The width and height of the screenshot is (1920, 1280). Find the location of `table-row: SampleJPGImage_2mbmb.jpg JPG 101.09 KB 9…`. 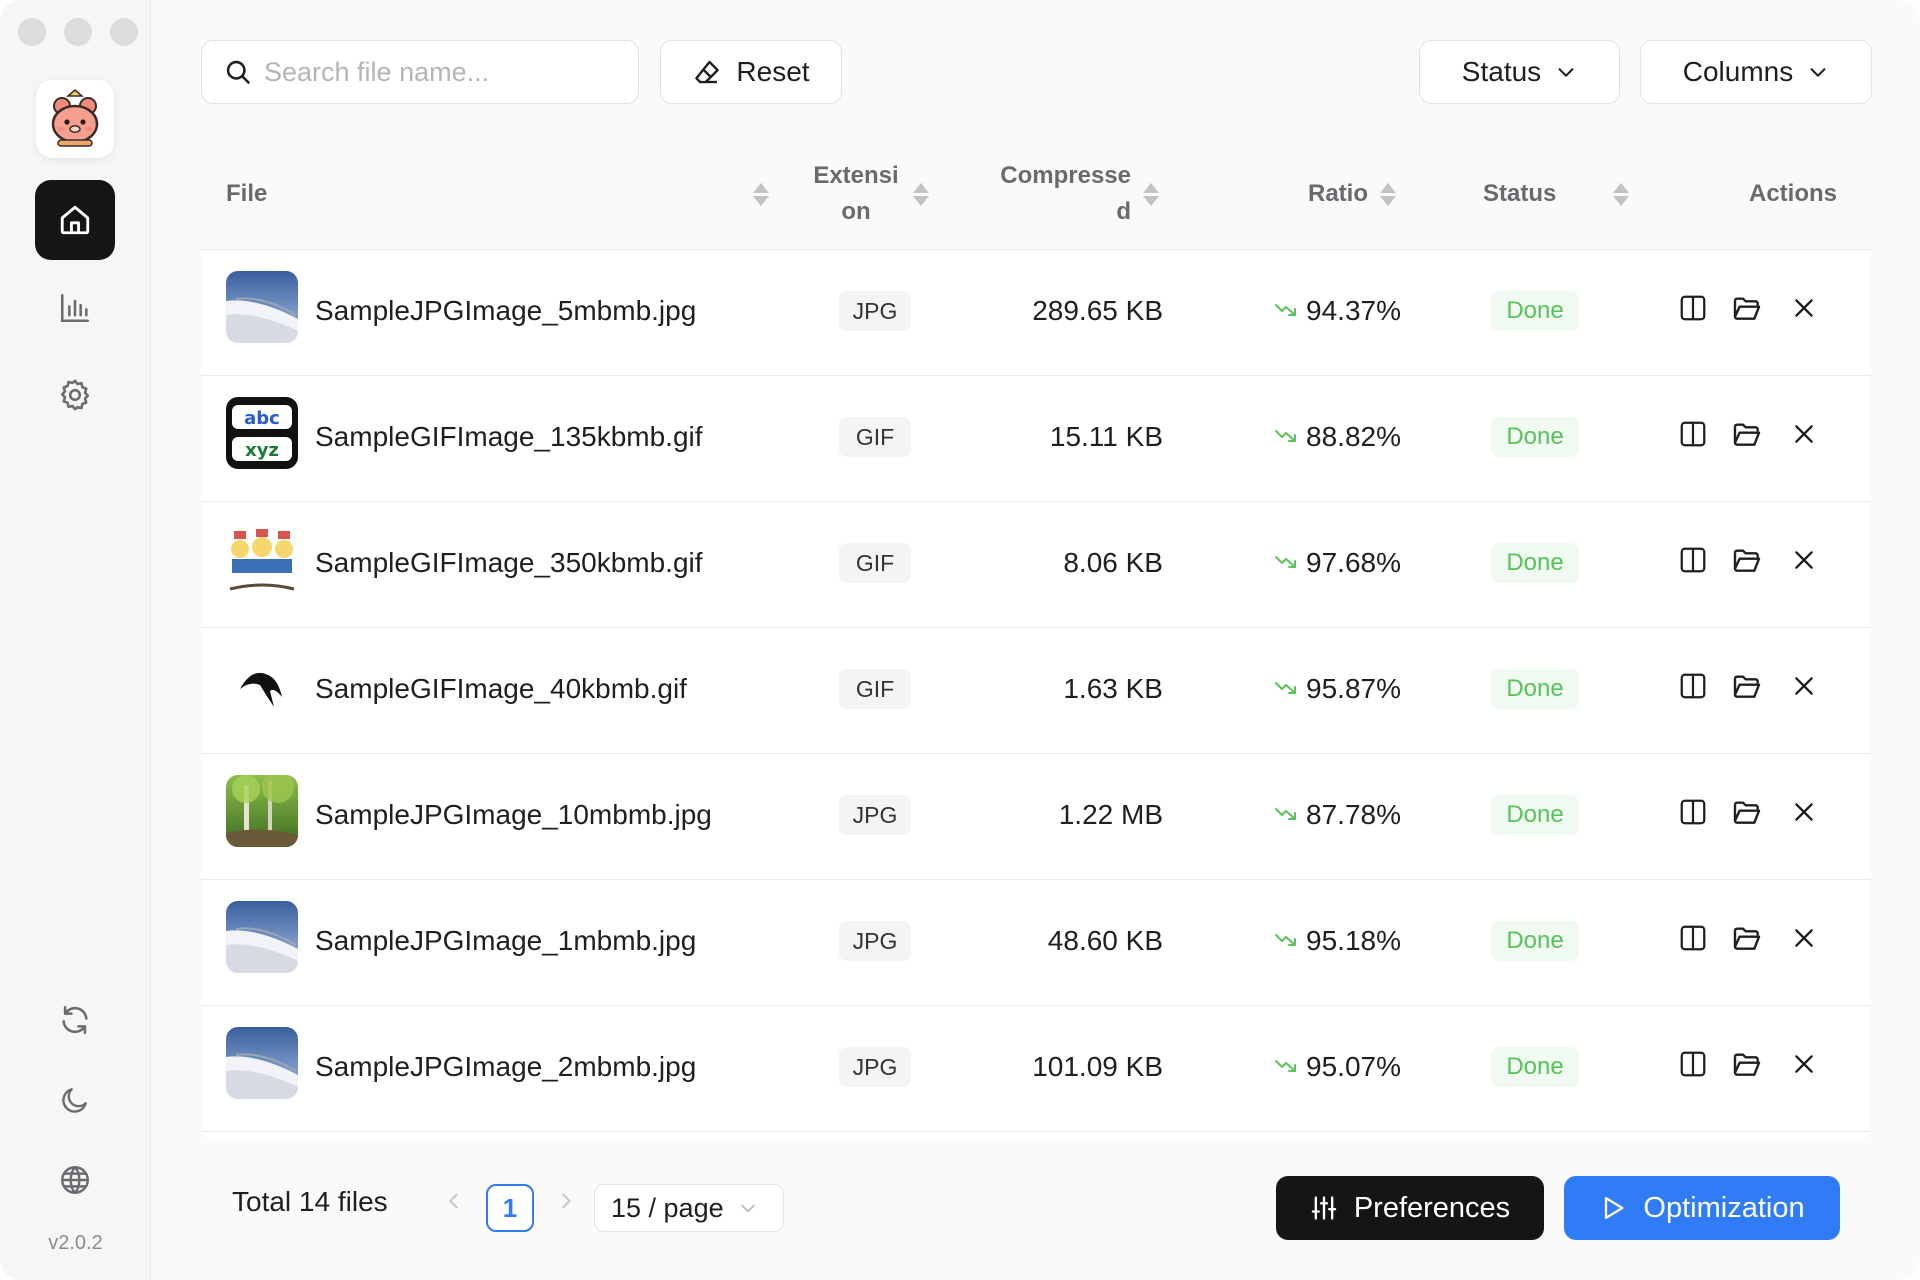

table-row: SampleJPGImage_2mbmb.jpg JPG 101.09 KB 9… is located at coordinates (1036, 1069).